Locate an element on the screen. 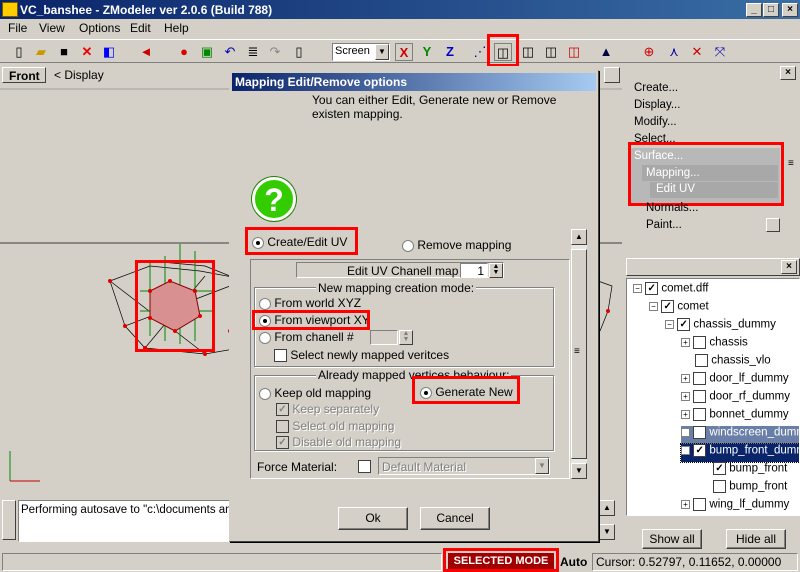 Image resolution: width=800 pixels, height=572 pixels. tree-item-bump-front-2: bump_front is located at coordinates (750, 489).